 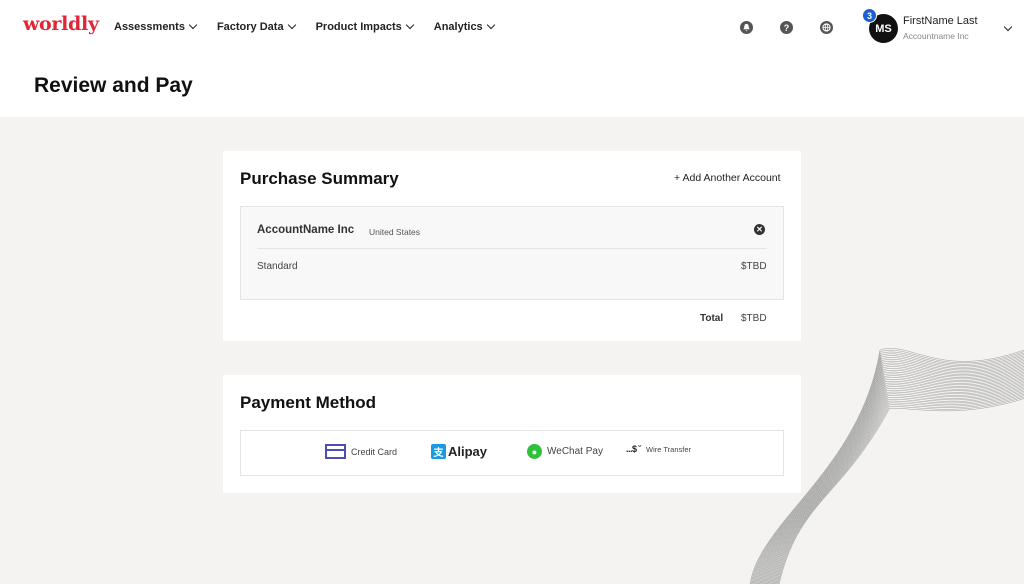 What do you see at coordinates (1008, 27) in the screenshot?
I see `user-menu-chevron-icon` at bounding box center [1008, 27].